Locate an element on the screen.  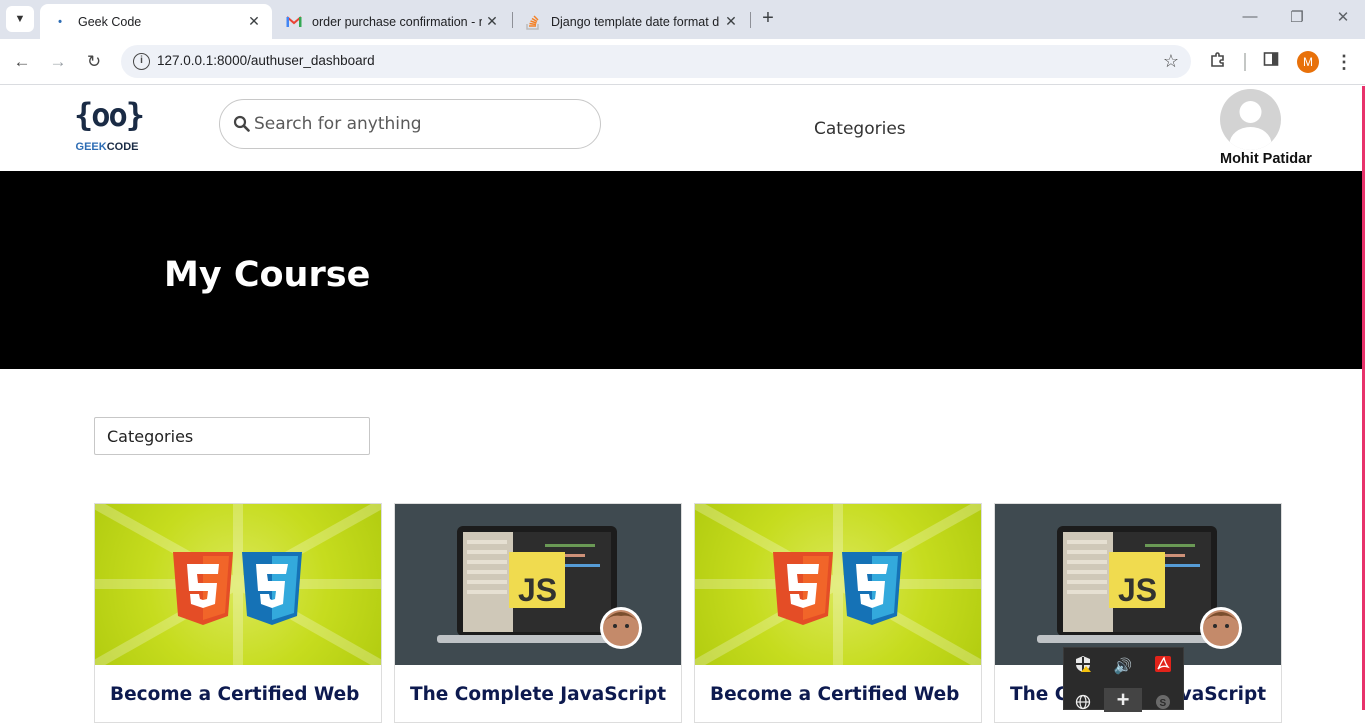
page-title: My Course is located at coordinates (267, 275).